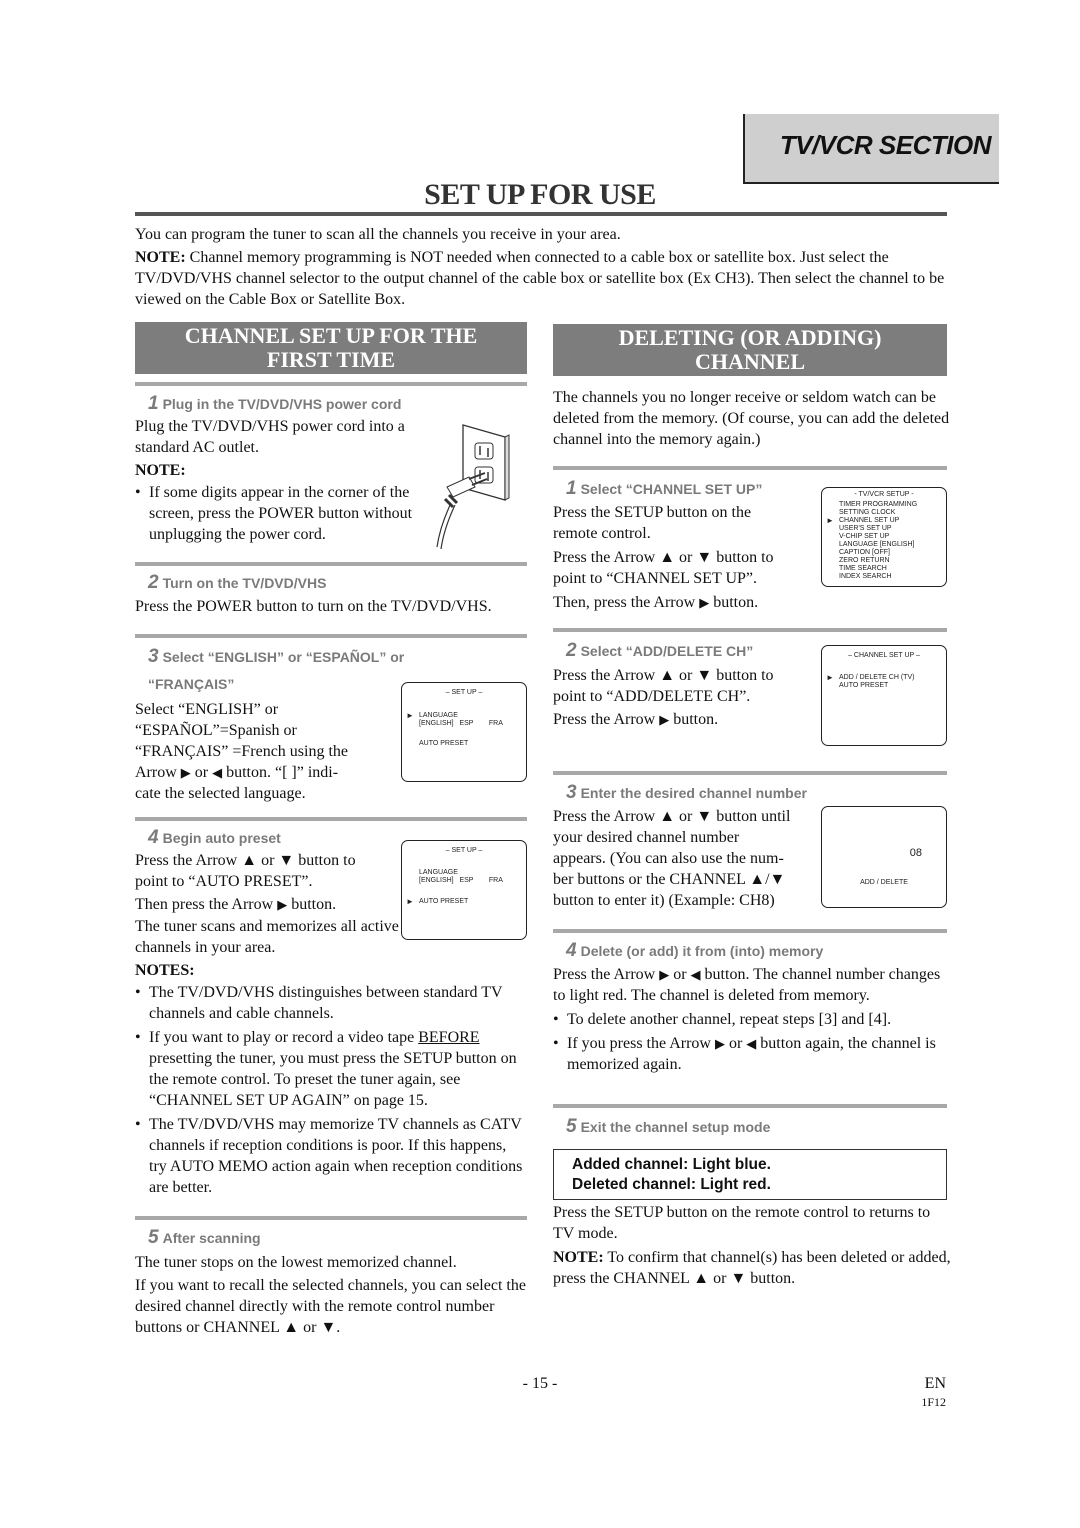 The height and width of the screenshot is (1528, 1080). What do you see at coordinates (878, 504) in the screenshot?
I see `item-label: TIMER PROGRAMMING` at bounding box center [878, 504].